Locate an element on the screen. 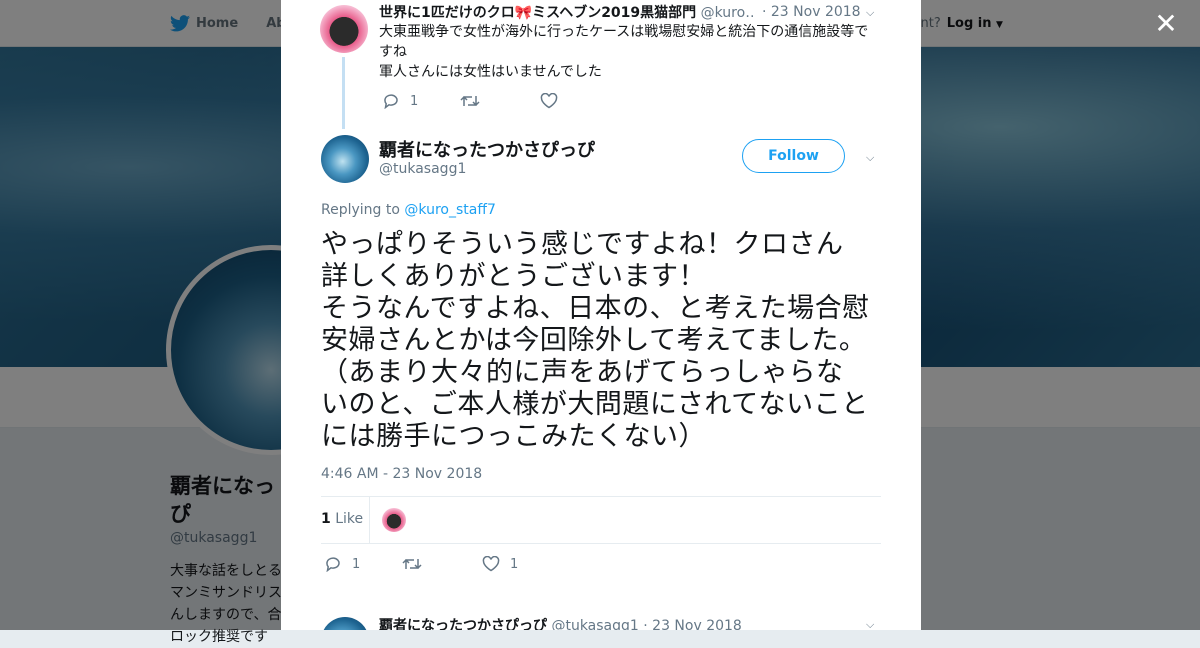 The image size is (1200, 648). like-button: 1 is located at coordinates (500, 564).